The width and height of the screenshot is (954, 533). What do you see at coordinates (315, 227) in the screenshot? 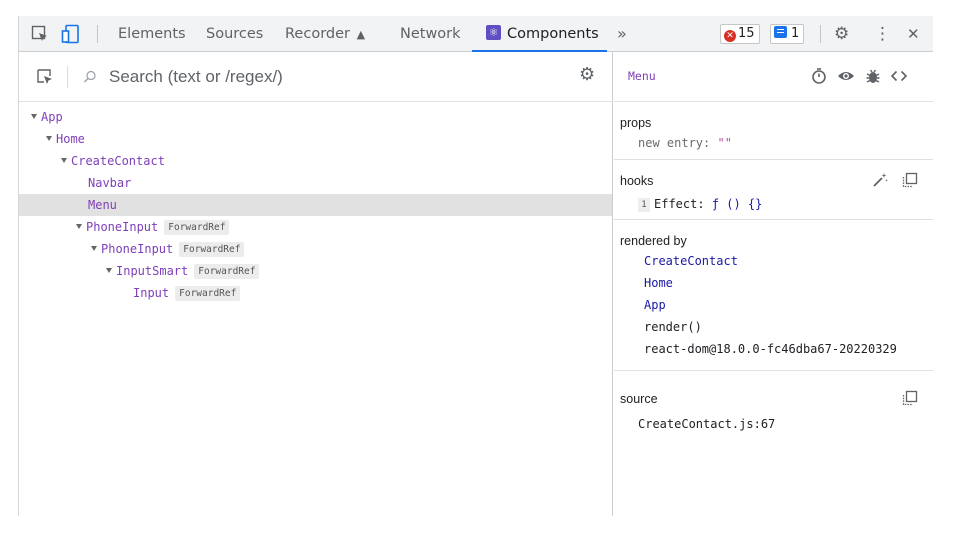
I see `tree-item-phoneinput: PhoneInput ForwardRef` at bounding box center [315, 227].